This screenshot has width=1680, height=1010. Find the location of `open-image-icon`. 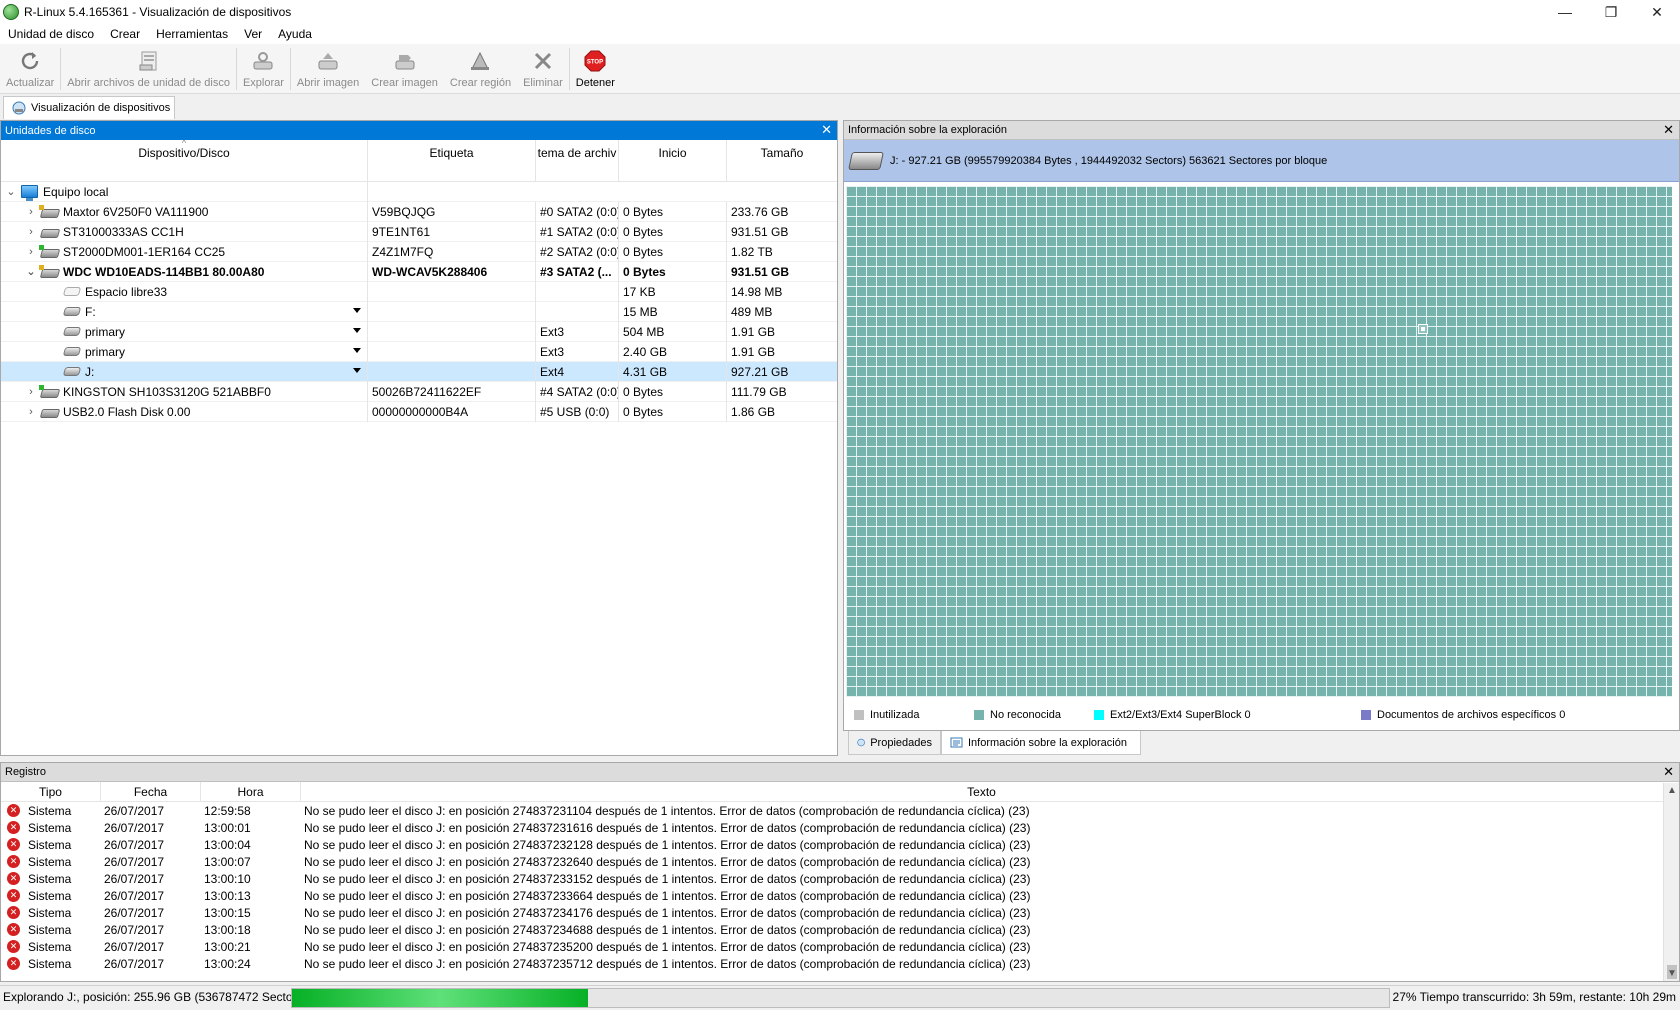

open-image-icon is located at coordinates (328, 61).